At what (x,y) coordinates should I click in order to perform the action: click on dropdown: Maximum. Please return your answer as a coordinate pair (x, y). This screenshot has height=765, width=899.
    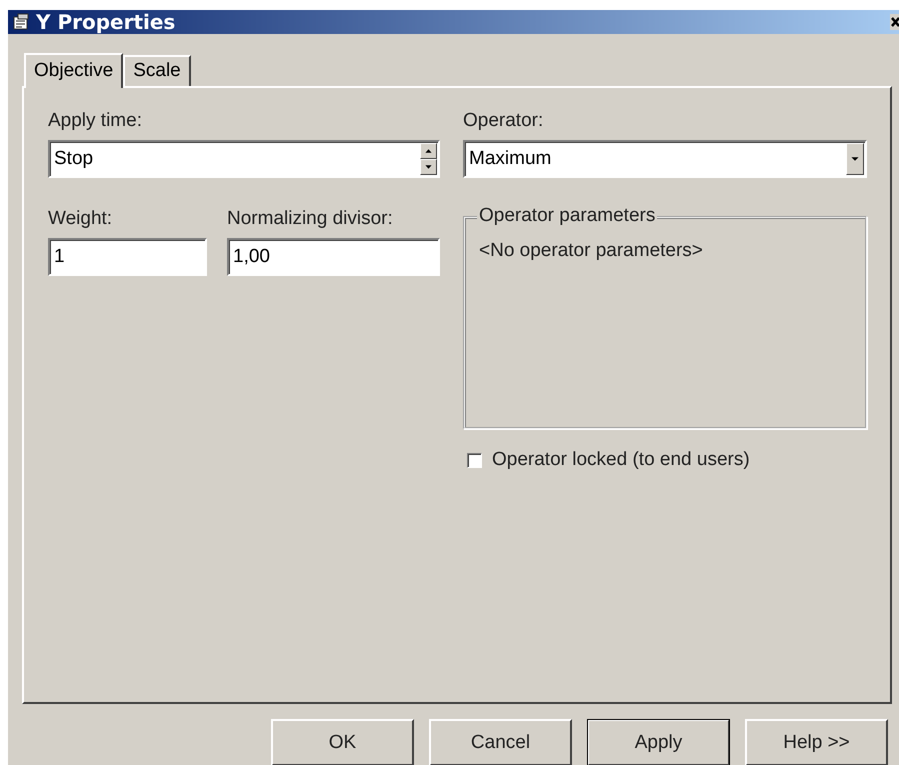
    Looking at the image, I should click on (665, 159).